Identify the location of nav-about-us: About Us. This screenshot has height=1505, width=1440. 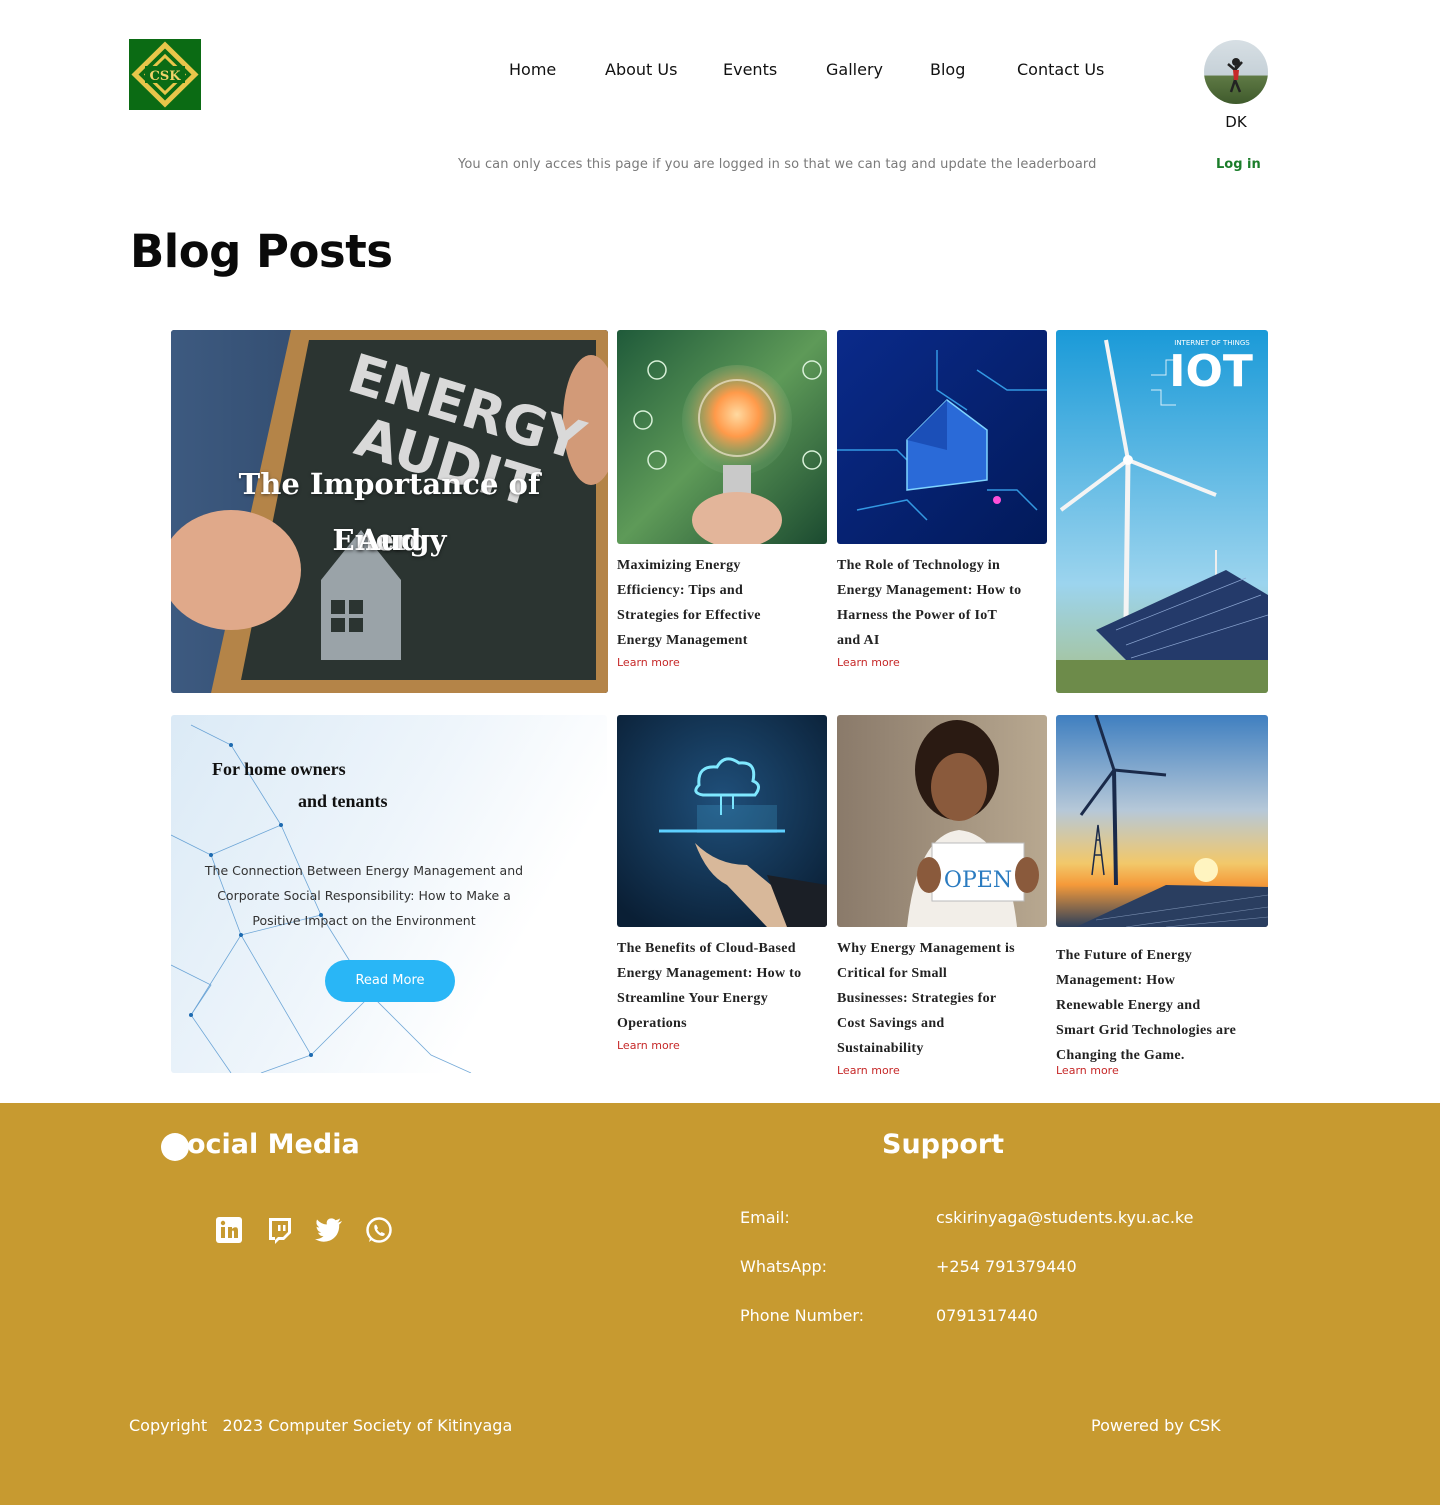
(641, 69).